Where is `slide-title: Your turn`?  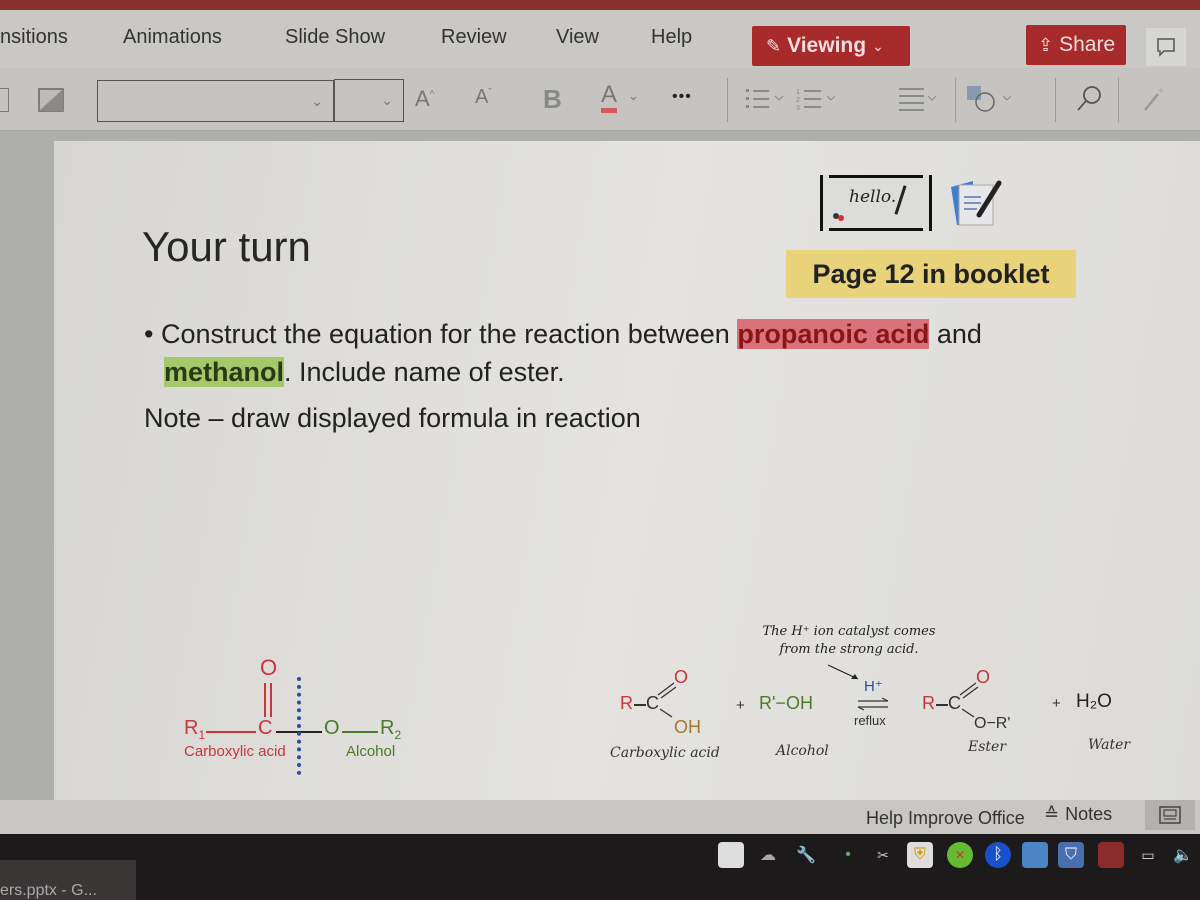
slide-title: Your turn is located at coordinates (226, 246).